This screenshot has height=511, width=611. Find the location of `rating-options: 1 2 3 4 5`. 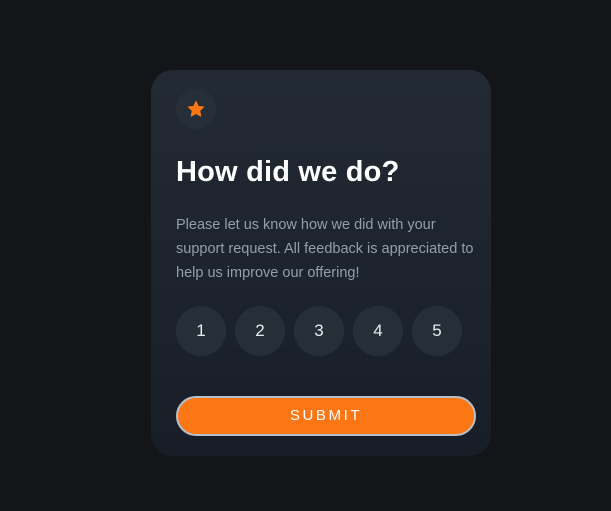

rating-options: 1 2 3 4 5 is located at coordinates (319, 331).